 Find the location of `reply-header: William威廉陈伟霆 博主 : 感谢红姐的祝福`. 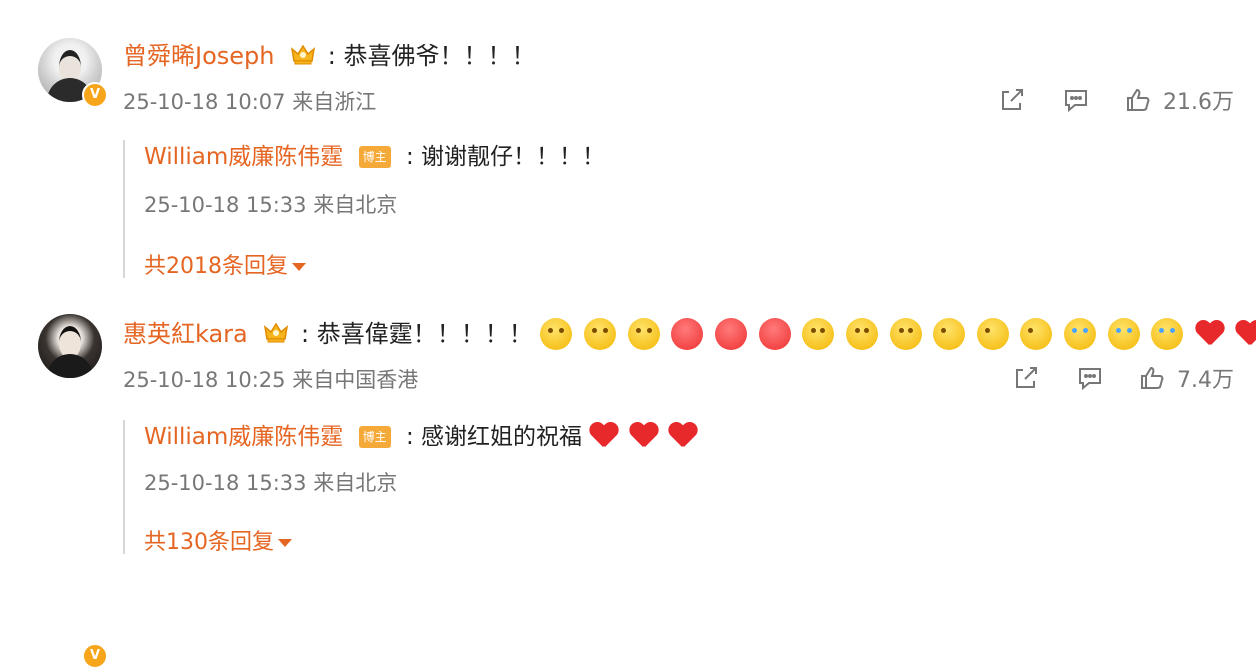

reply-header: William威廉陈伟霆 博主 : 感谢红姐的祝福 is located at coordinates (422, 437).